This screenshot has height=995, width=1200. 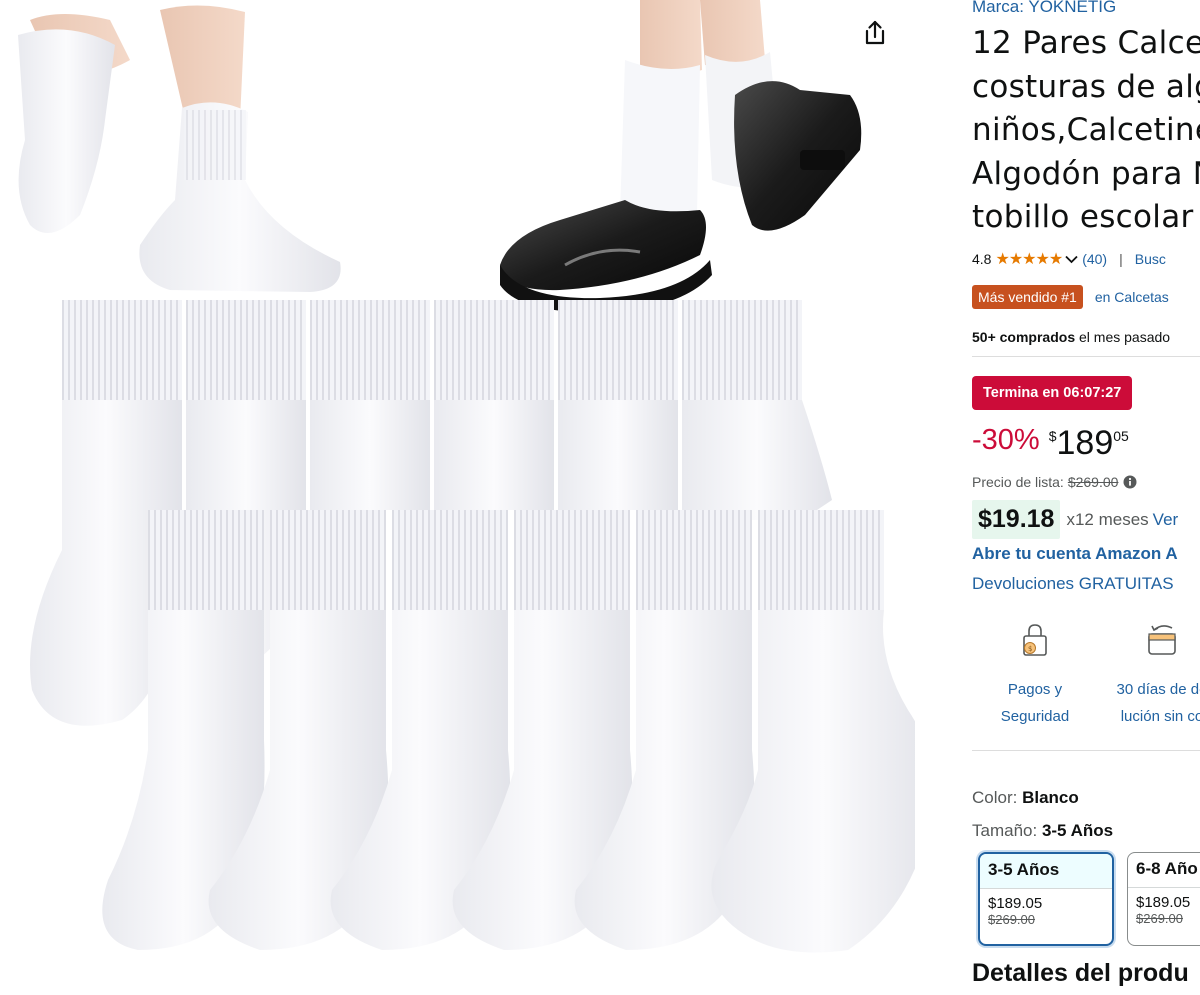 What do you see at coordinates (1044, 8) in the screenshot?
I see `brand-link: Marca: YOKNETIG` at bounding box center [1044, 8].